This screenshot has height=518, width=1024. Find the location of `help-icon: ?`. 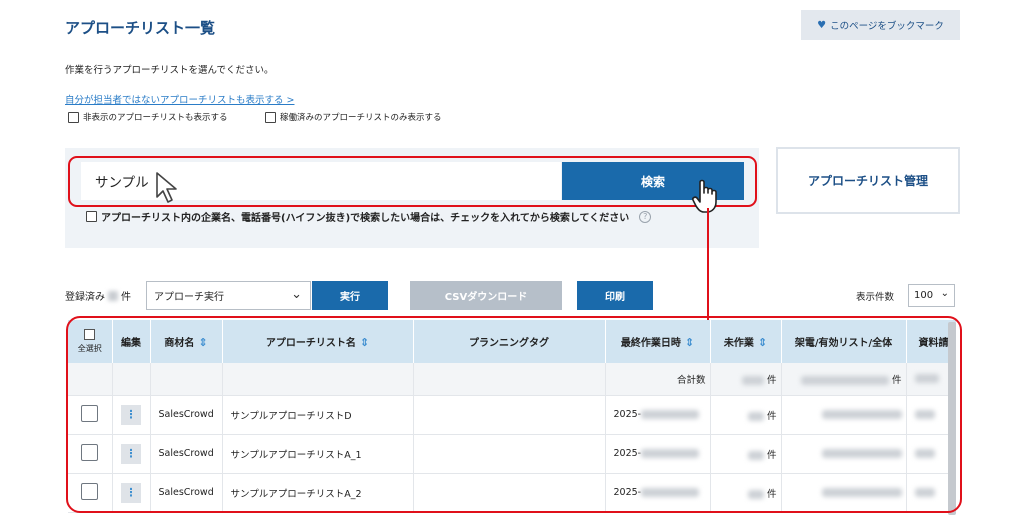

help-icon: ? is located at coordinates (645, 216).